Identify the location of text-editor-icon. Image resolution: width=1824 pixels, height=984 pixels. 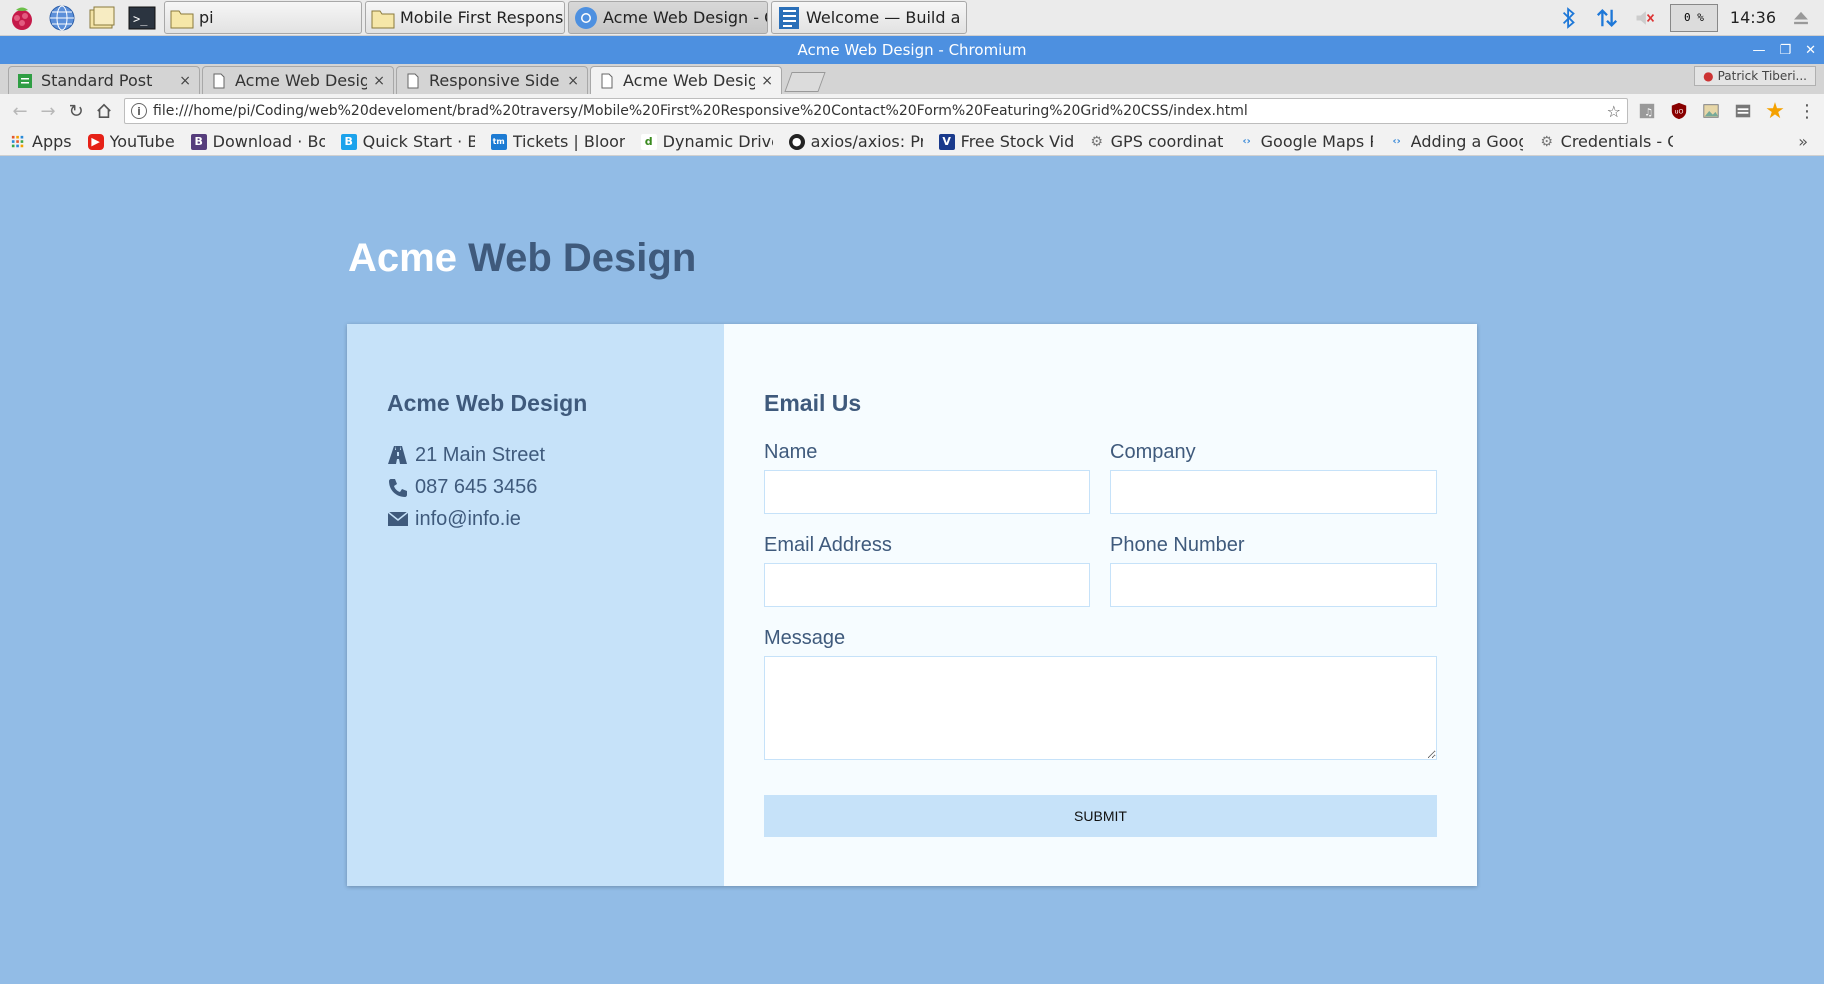
(789, 17).